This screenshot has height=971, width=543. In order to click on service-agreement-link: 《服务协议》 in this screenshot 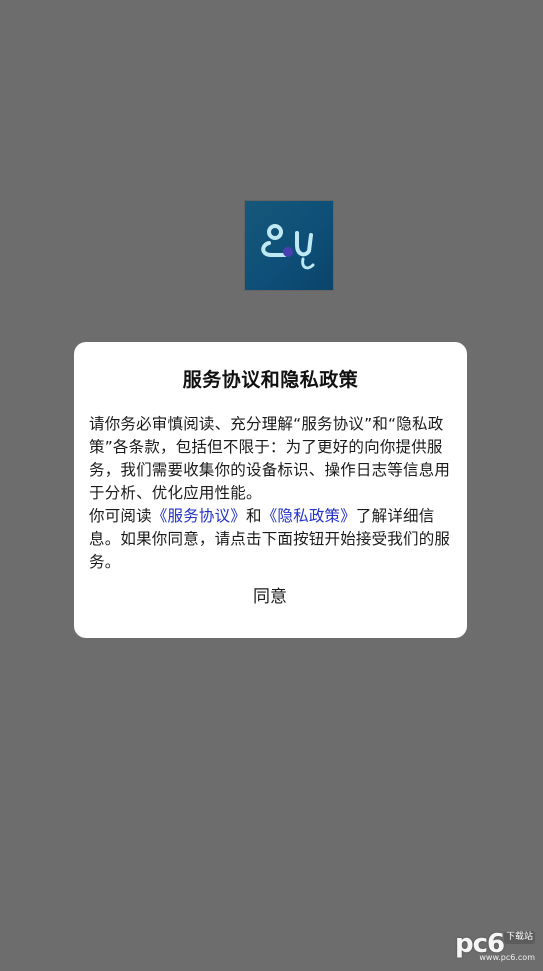, I will do `click(199, 516)`.